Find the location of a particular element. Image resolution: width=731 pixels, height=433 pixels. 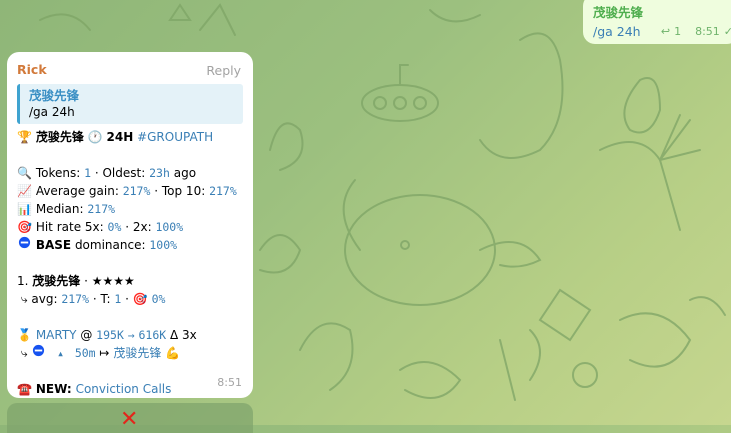

new-label: NEW: is located at coordinates (53, 389).